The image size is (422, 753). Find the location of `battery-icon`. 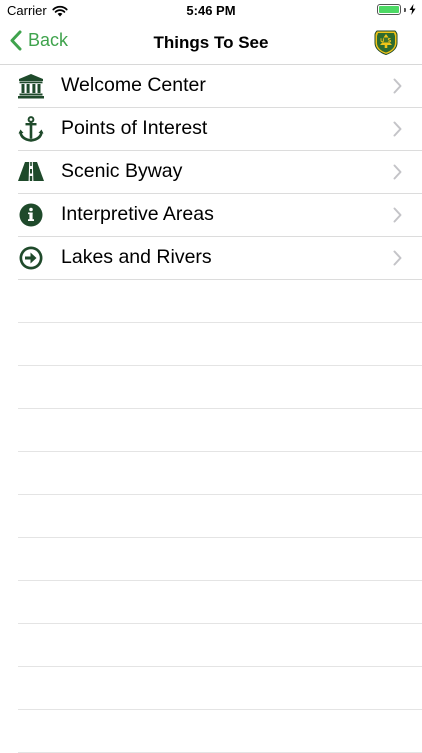

battery-icon is located at coordinates (389, 9).